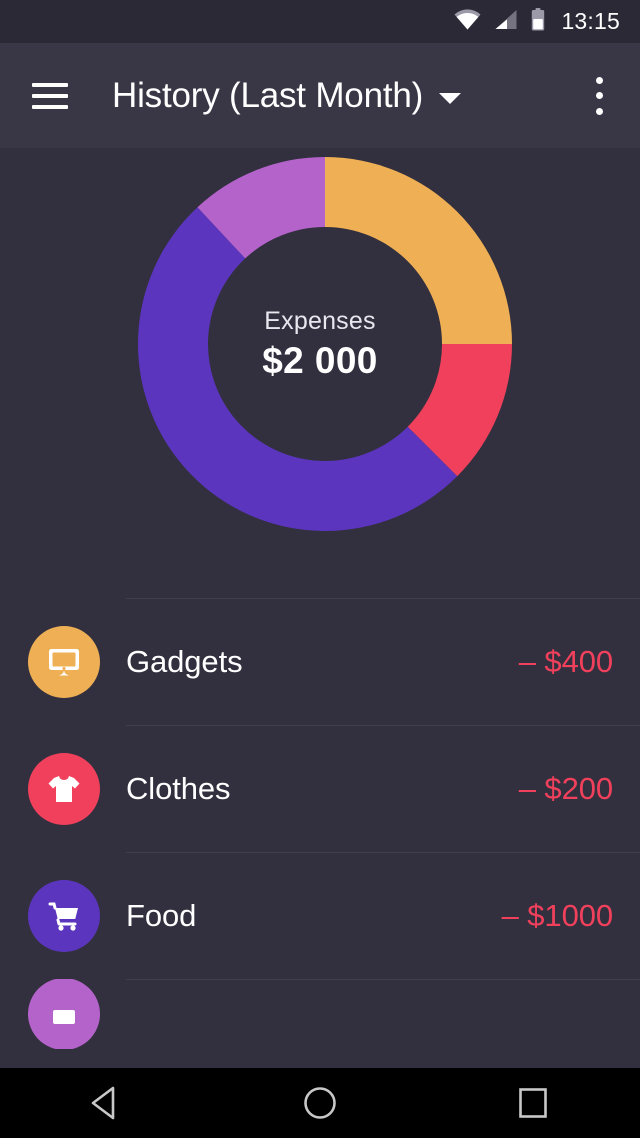 This screenshot has height=1138, width=640. I want to click on category-icon, so click(64, 1014).